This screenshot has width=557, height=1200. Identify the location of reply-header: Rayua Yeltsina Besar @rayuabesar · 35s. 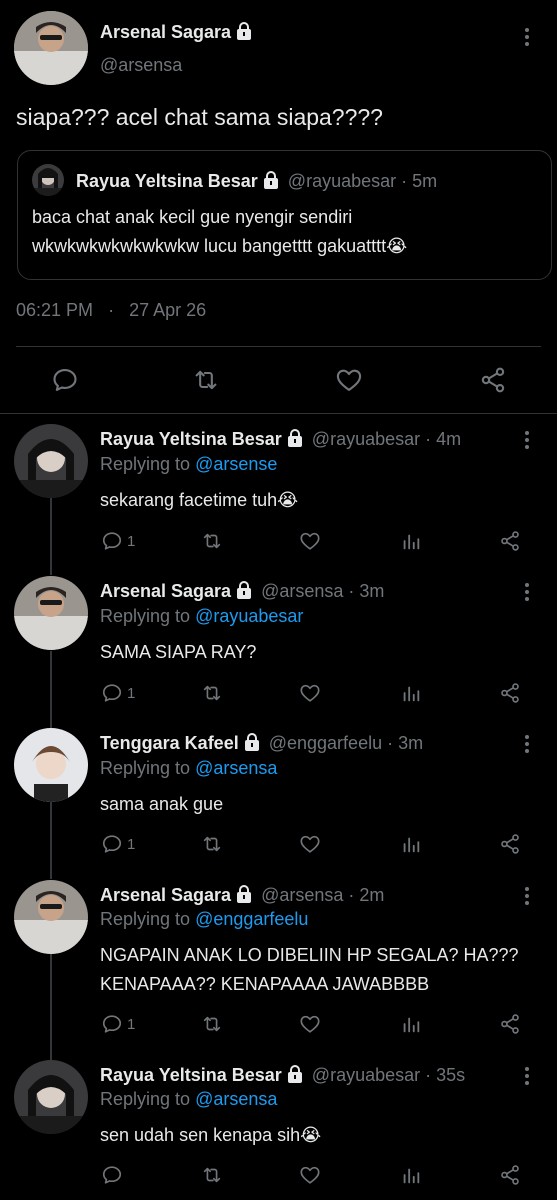
(282, 1075).